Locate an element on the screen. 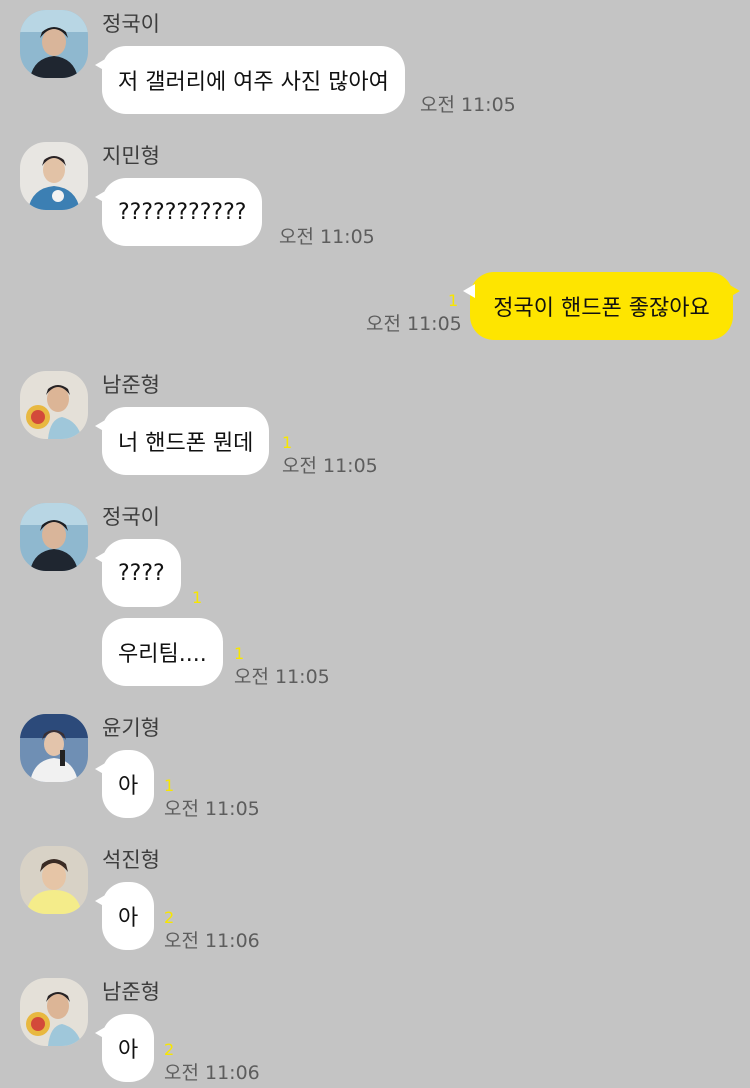 The width and height of the screenshot is (750, 1088). message-bubble: ??????????? is located at coordinates (178, 212).